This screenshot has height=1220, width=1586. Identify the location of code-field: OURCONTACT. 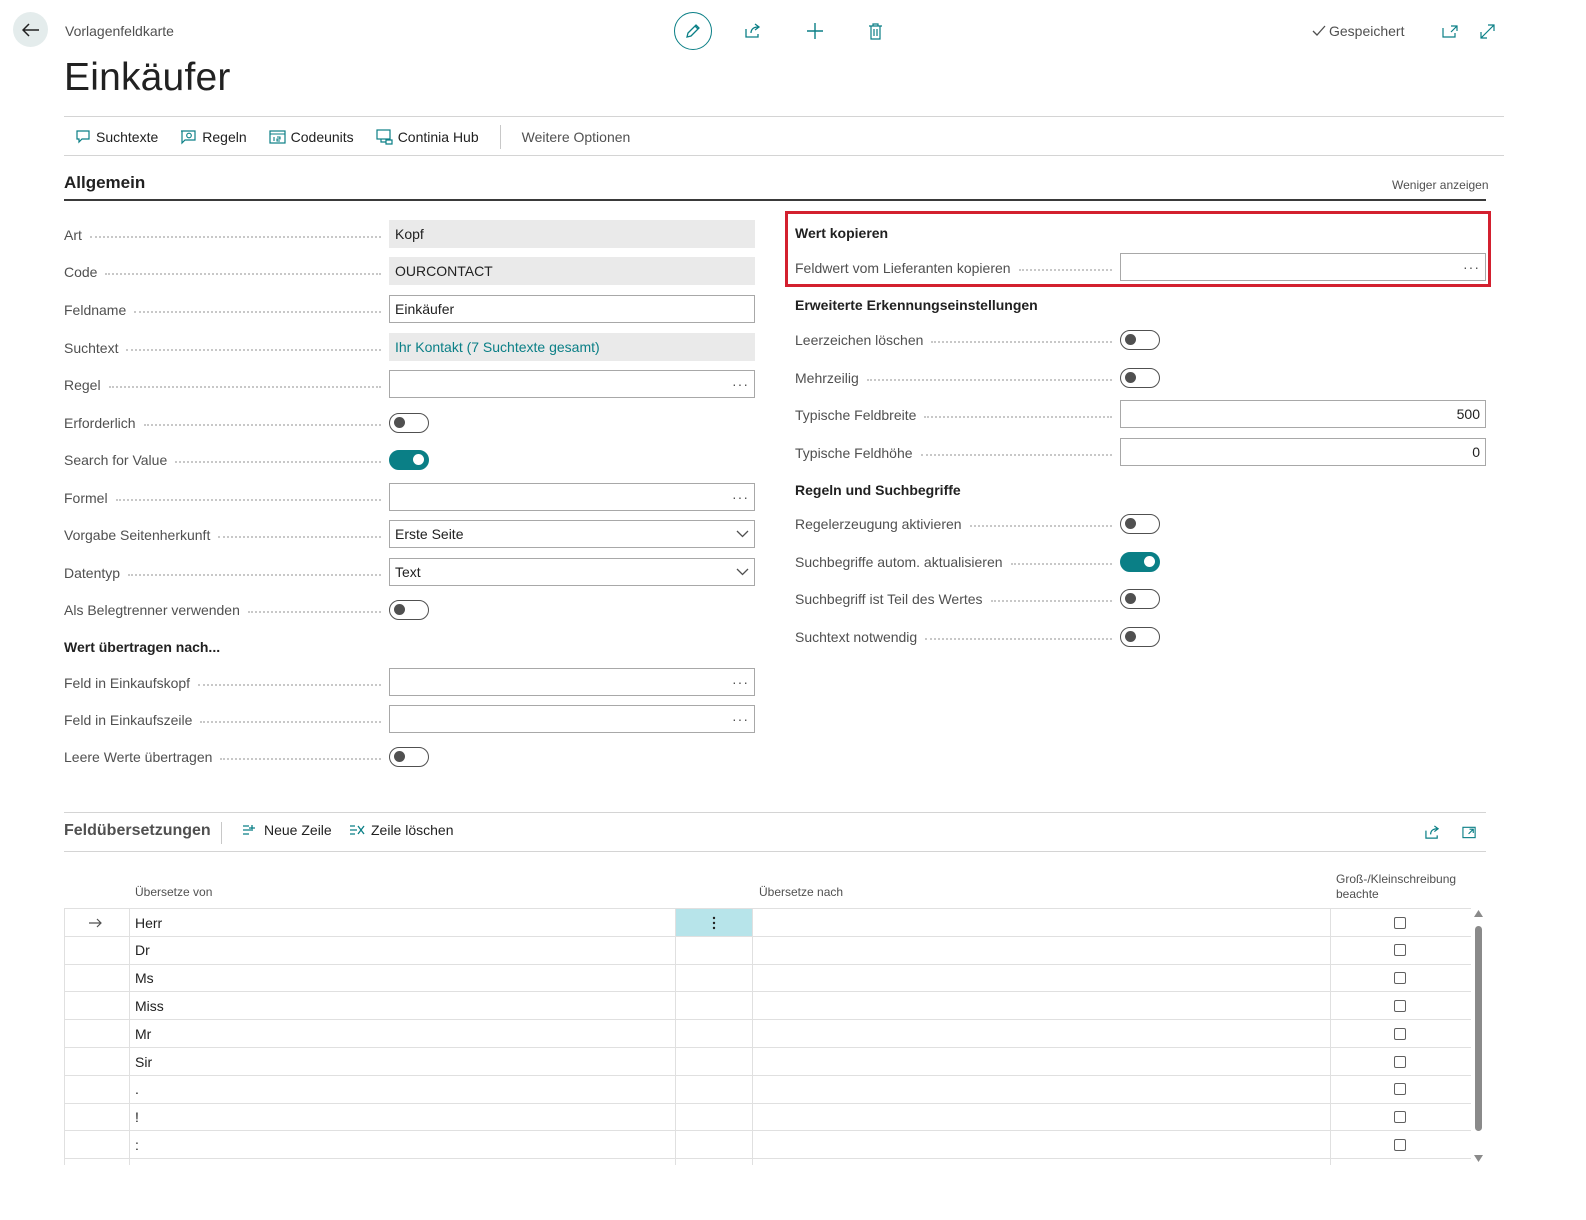
(572, 271).